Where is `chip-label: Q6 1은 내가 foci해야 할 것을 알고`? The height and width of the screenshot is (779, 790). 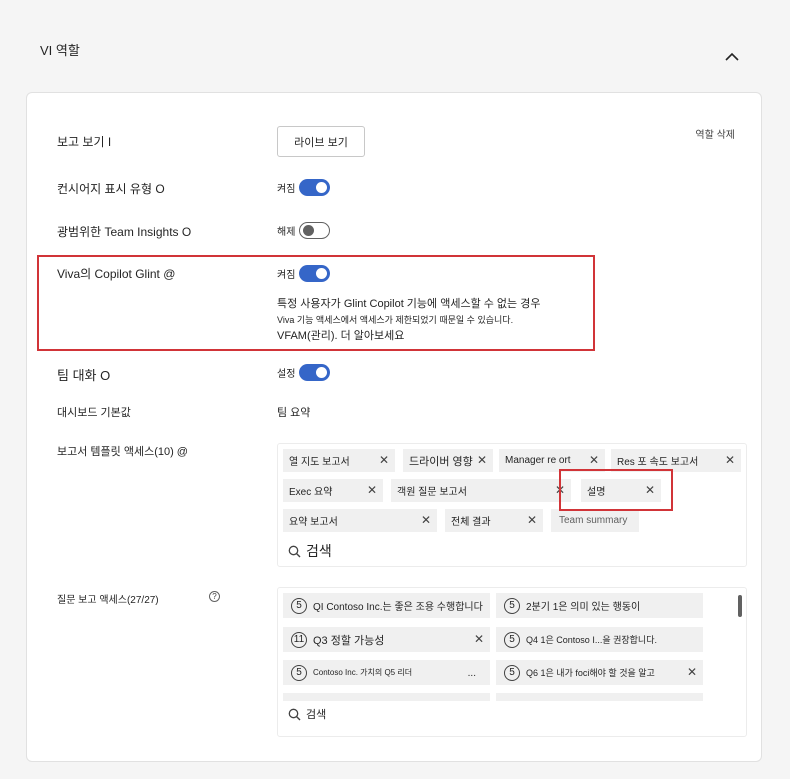
chip-label: Q6 1은 내가 foci해야 할 것을 알고 is located at coordinates (590, 673).